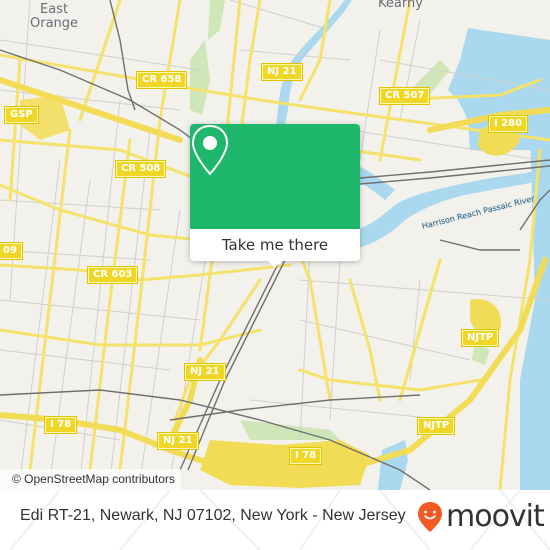  I want to click on road-shield-nj-21-south: NJ 21, so click(178, 441).